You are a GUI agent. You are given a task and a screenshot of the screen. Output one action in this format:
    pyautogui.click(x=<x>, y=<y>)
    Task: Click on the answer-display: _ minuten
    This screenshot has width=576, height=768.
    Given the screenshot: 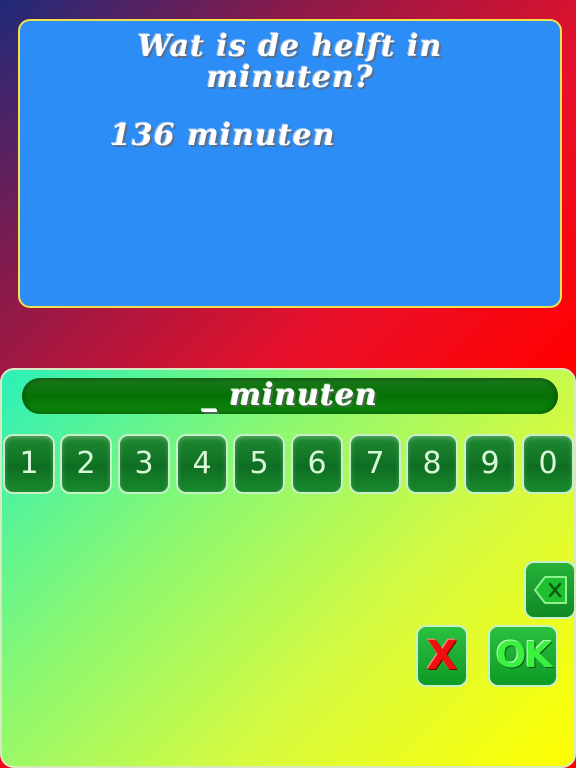 What is the action you would take?
    pyautogui.click(x=290, y=396)
    